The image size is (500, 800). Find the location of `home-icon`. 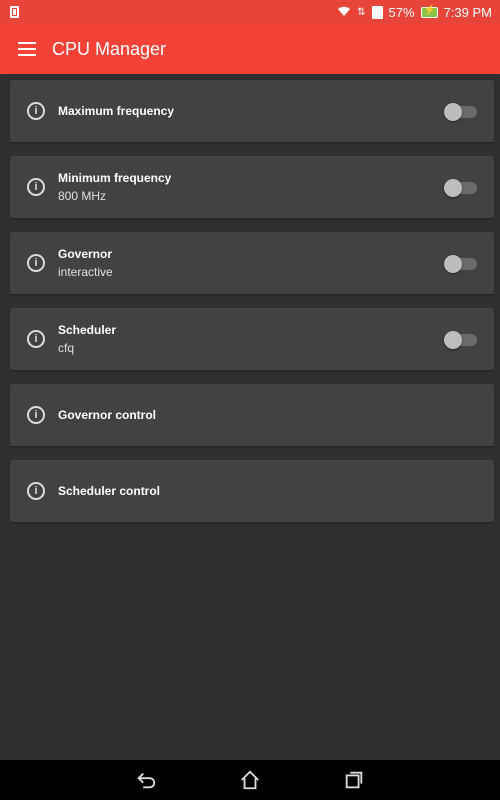

home-icon is located at coordinates (250, 780).